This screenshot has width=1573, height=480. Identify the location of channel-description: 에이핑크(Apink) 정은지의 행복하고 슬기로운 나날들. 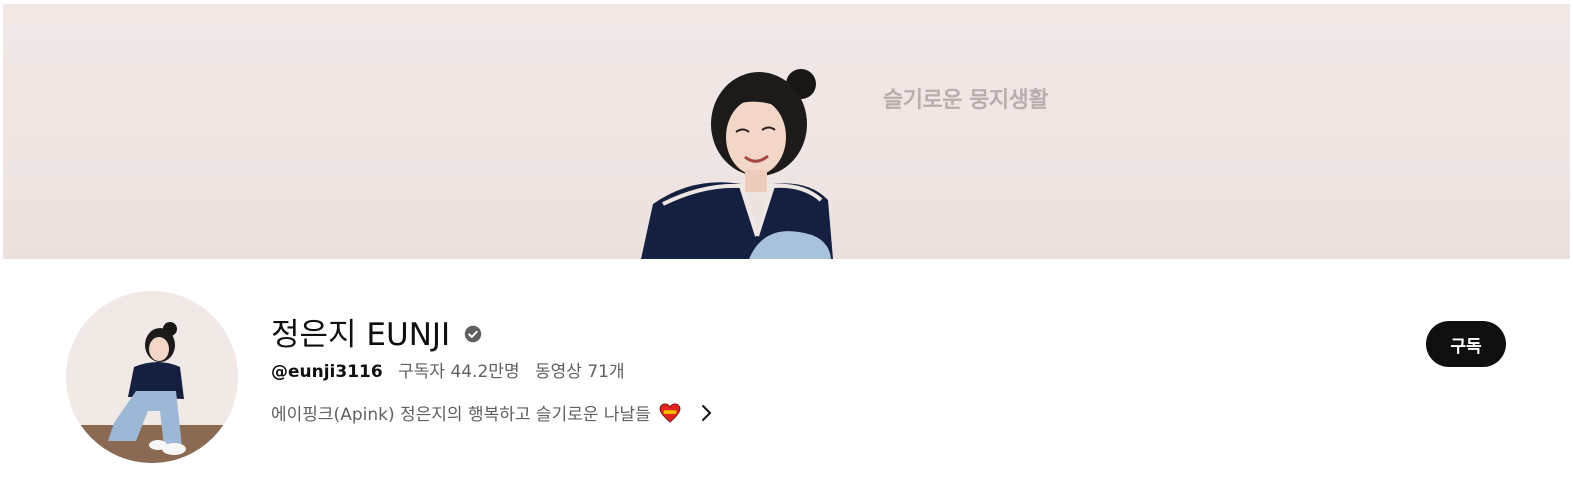
(492, 412).